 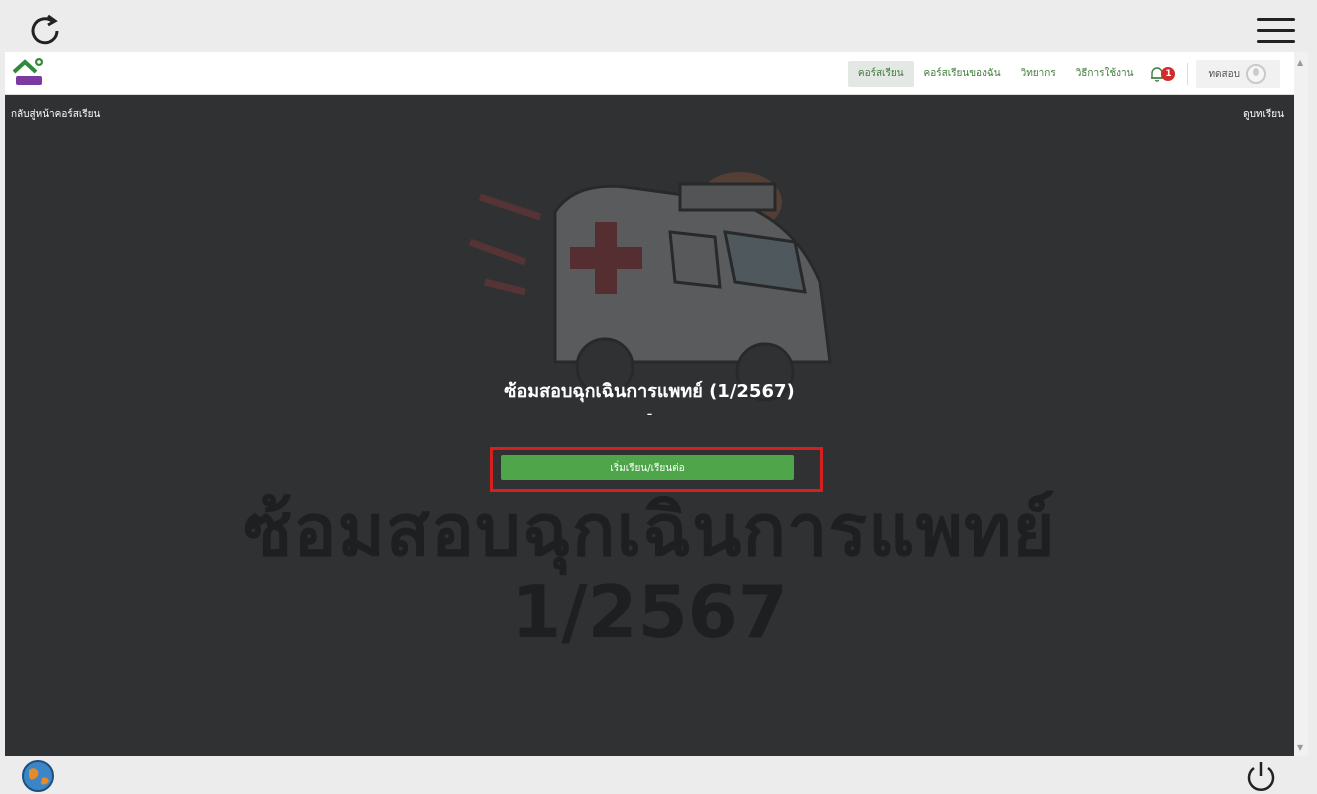 I want to click on user-name: ทดสอบ, so click(x=1224, y=74).